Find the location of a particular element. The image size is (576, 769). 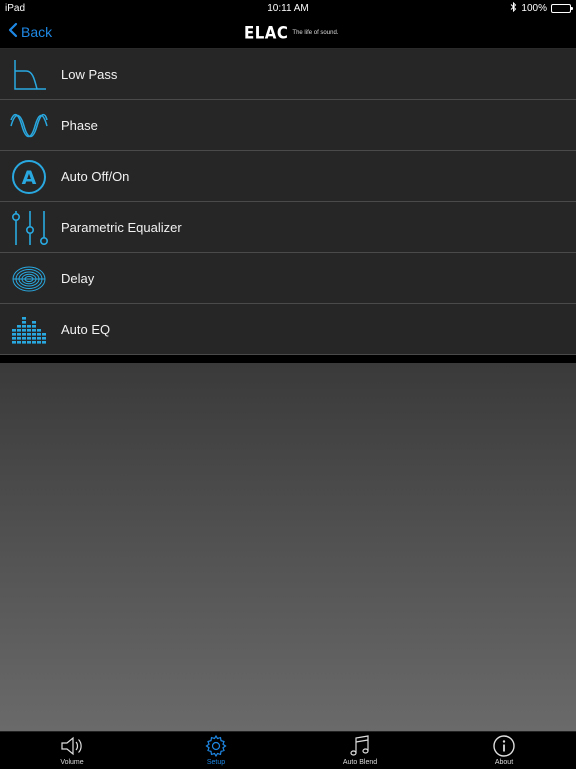

logo-brand: ELAC is located at coordinates (266, 33).